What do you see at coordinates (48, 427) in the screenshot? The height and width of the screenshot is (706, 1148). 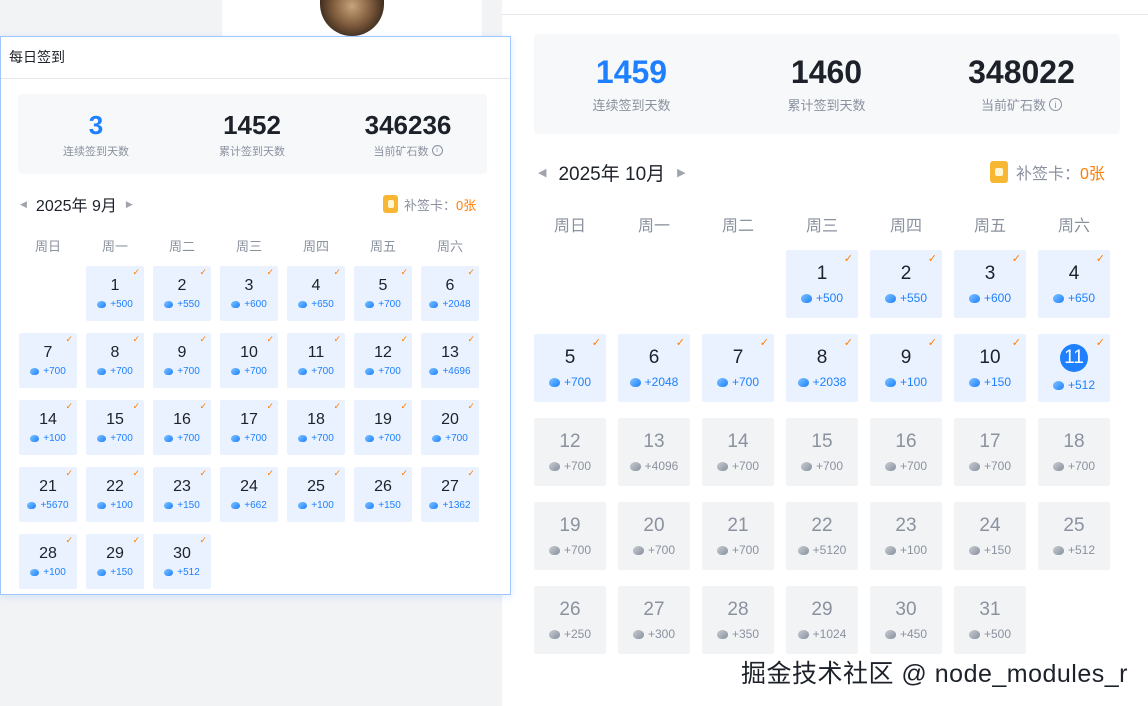 I see `calendar-day-cell: 14 +100 ✓` at bounding box center [48, 427].